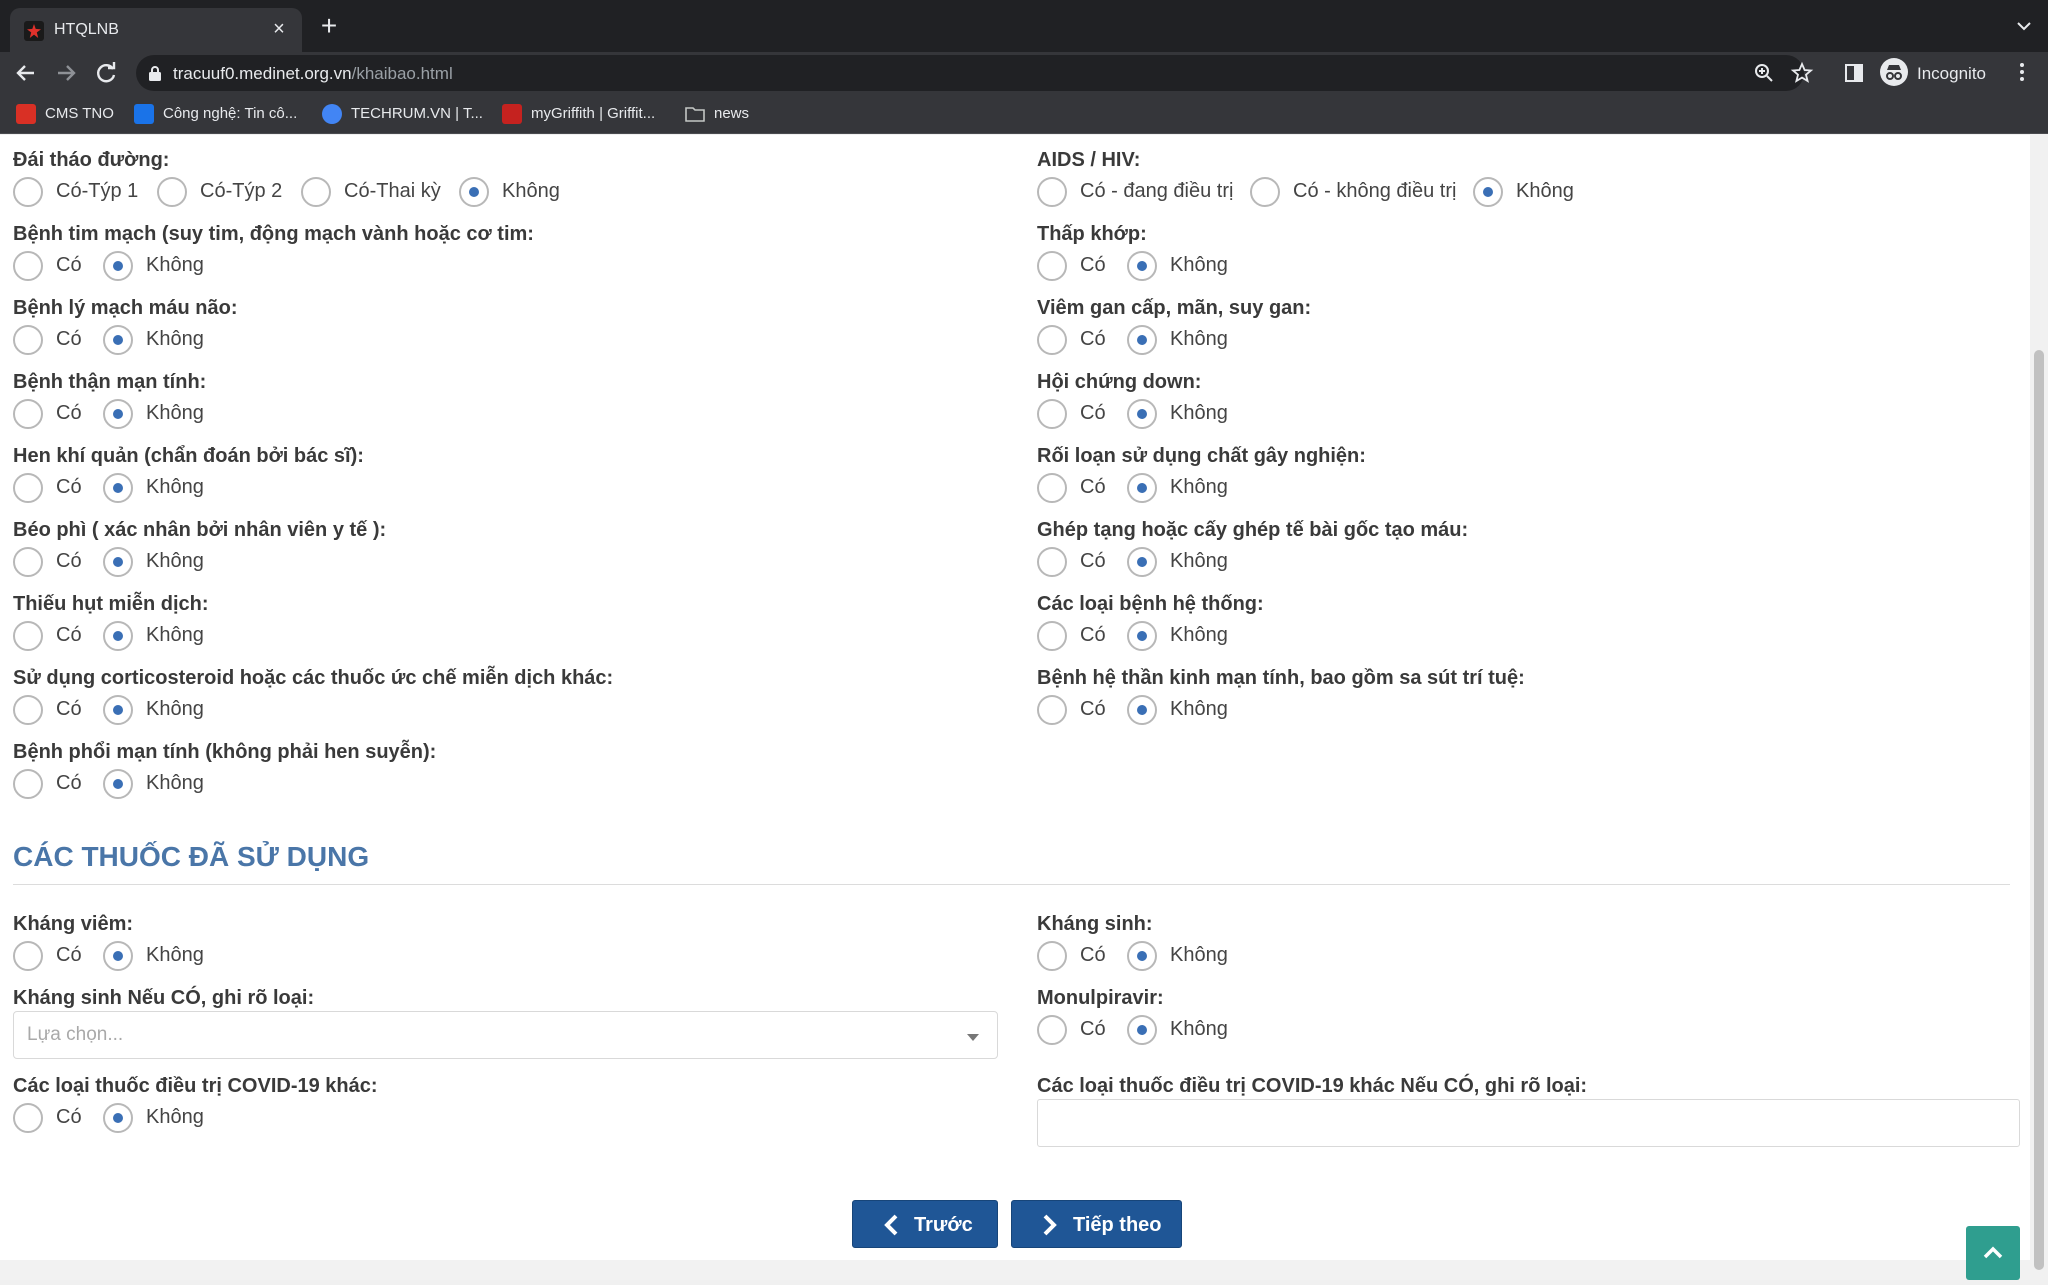 Image resolution: width=2048 pixels, height=1285 pixels. I want to click on vertical-scrollbar, so click(2039, 707).